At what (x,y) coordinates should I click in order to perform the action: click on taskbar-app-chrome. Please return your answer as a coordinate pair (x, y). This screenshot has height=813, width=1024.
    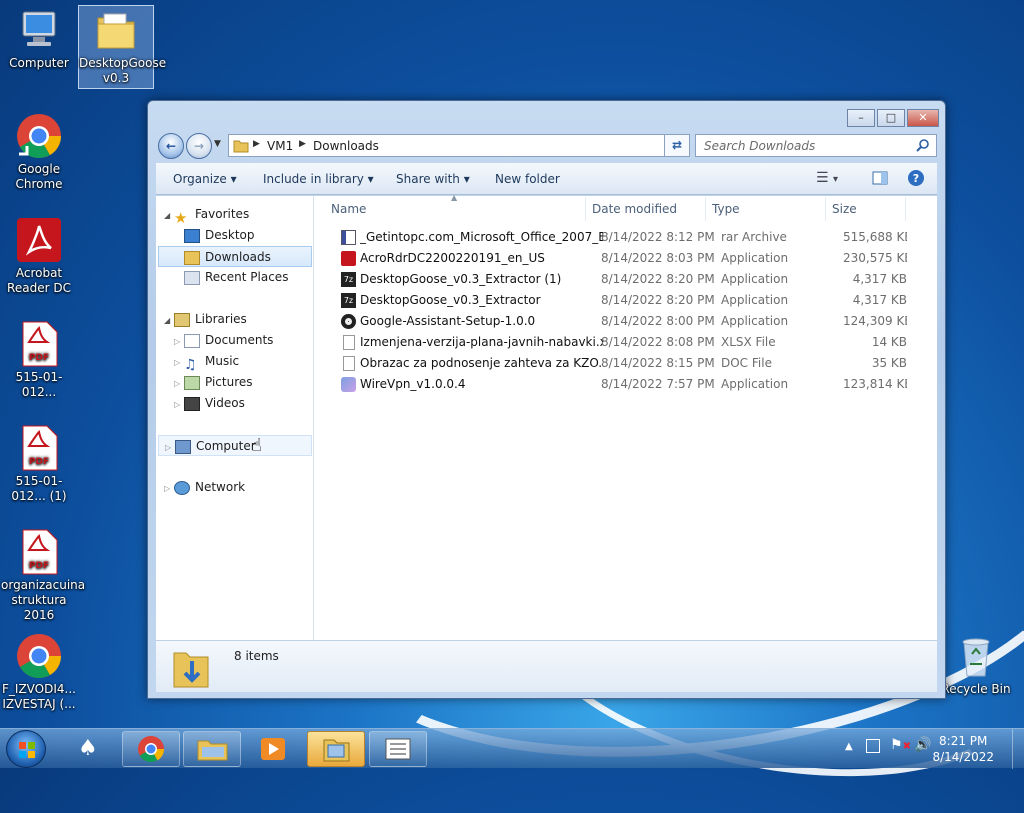
    Looking at the image, I should click on (151, 749).